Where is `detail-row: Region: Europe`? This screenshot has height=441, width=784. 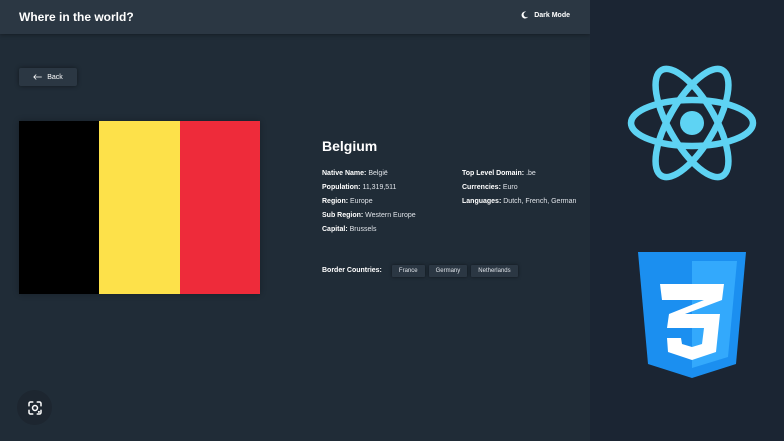
detail-row: Region: Europe is located at coordinates (369, 205).